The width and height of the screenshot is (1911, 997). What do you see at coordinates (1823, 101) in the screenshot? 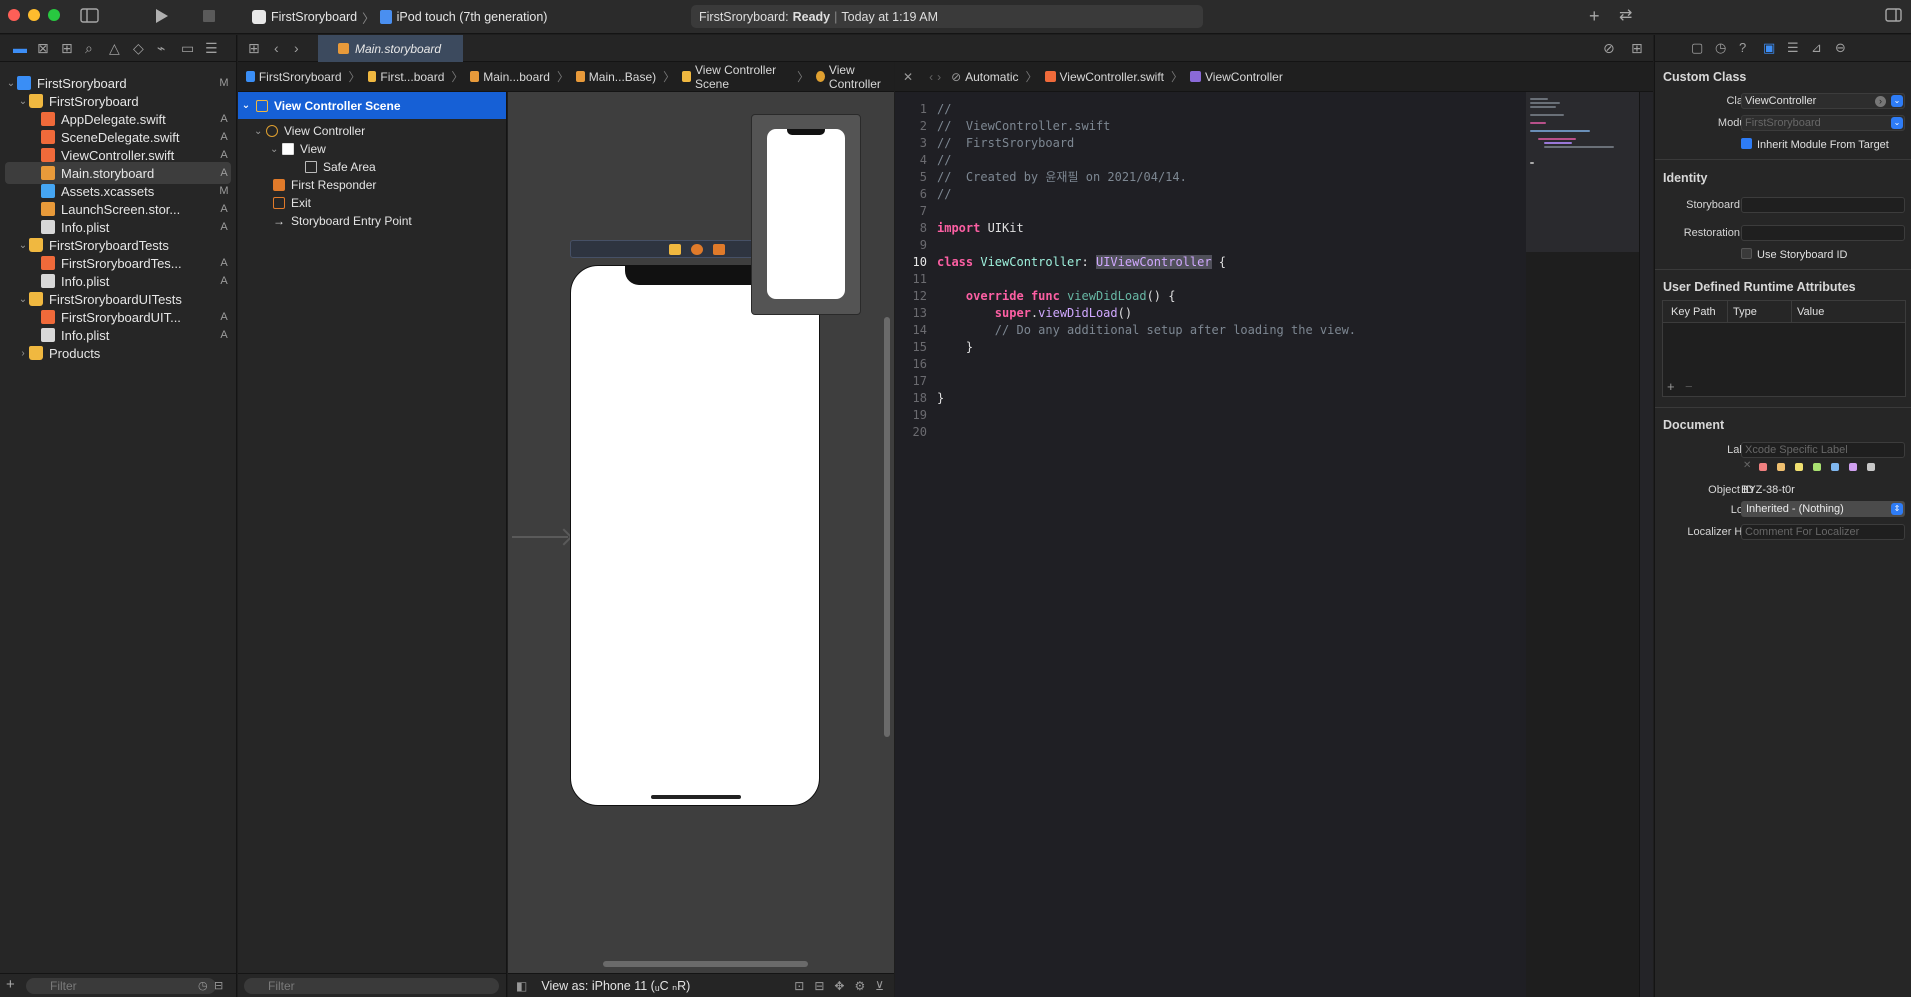
I see `class-field: ViewController › ⌄` at bounding box center [1823, 101].